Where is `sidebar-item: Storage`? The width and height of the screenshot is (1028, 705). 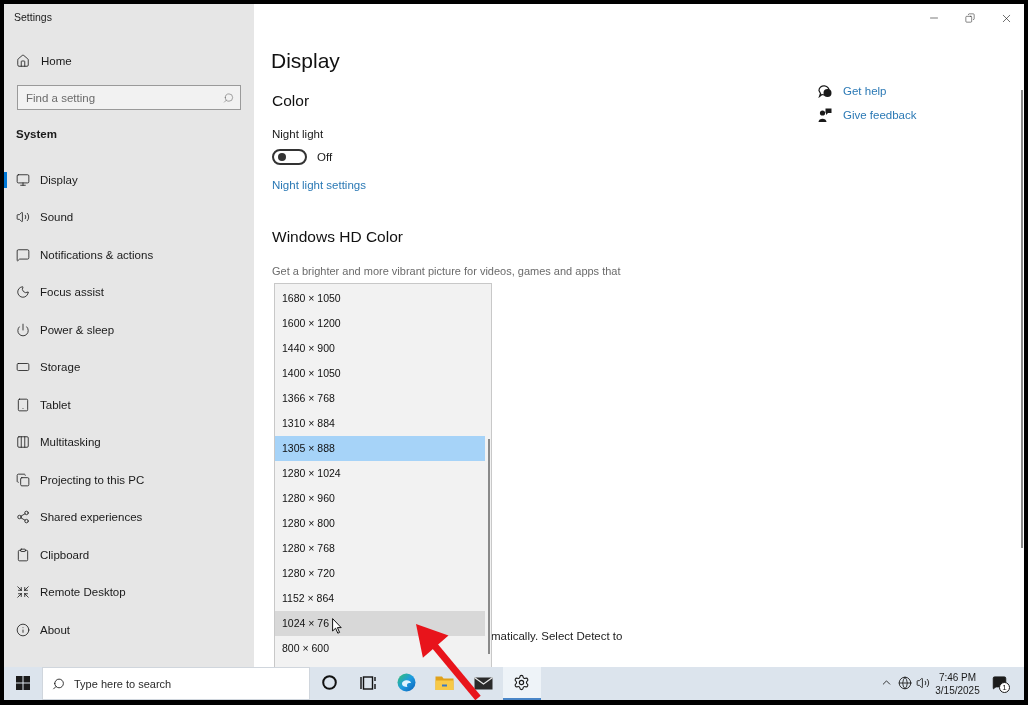 sidebar-item: Storage is located at coordinates (129, 367).